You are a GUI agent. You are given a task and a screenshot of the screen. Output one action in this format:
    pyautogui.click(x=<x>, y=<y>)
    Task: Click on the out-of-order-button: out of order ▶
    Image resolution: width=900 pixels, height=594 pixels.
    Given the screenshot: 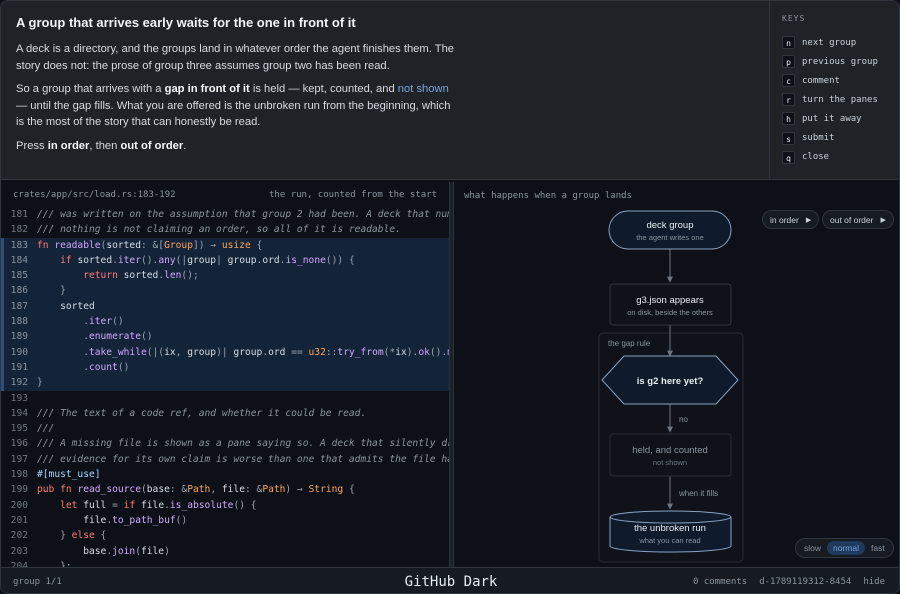 What is the action you would take?
    pyautogui.click(x=858, y=219)
    